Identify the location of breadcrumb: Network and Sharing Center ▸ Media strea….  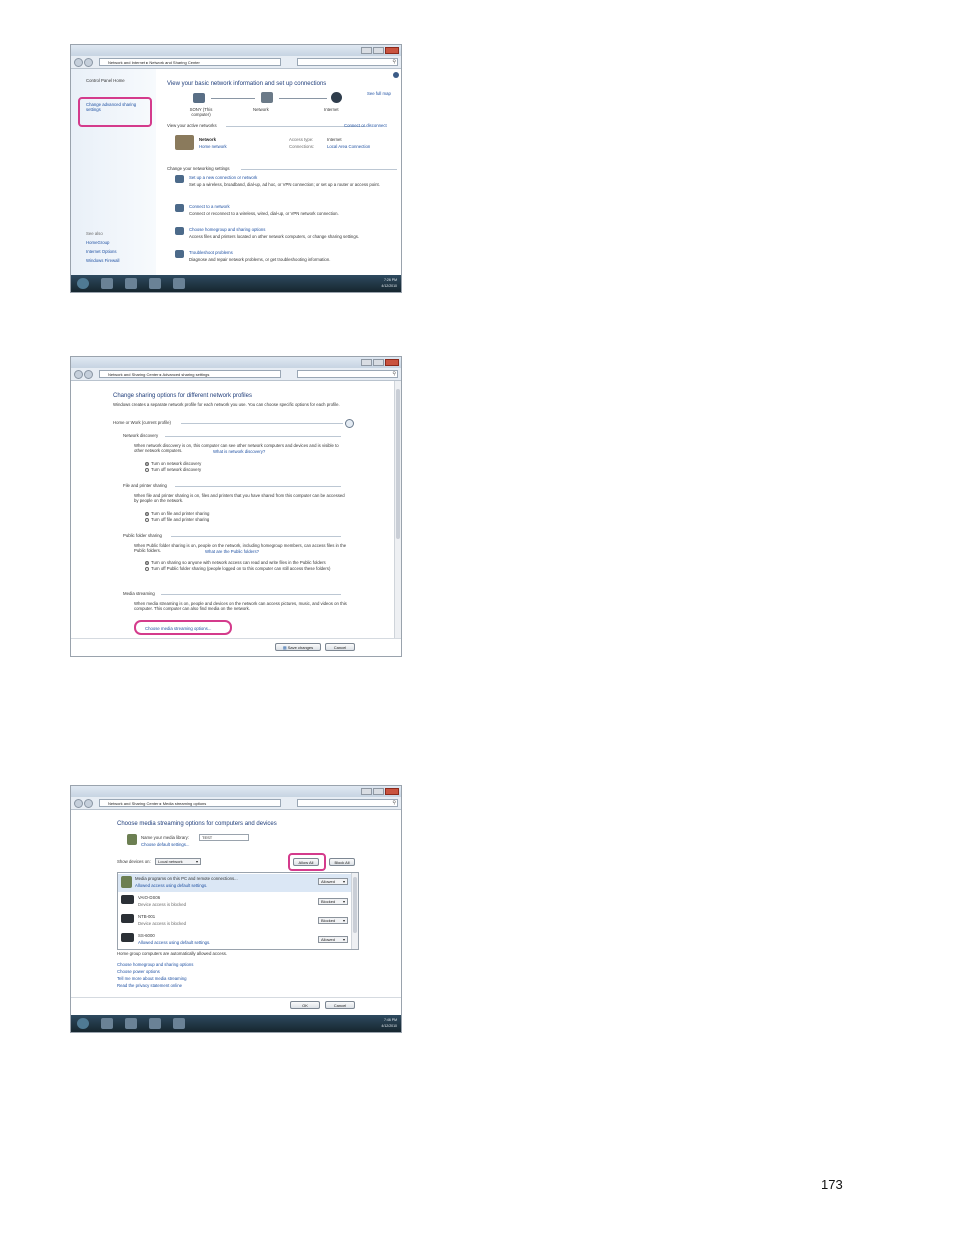
(190, 803).